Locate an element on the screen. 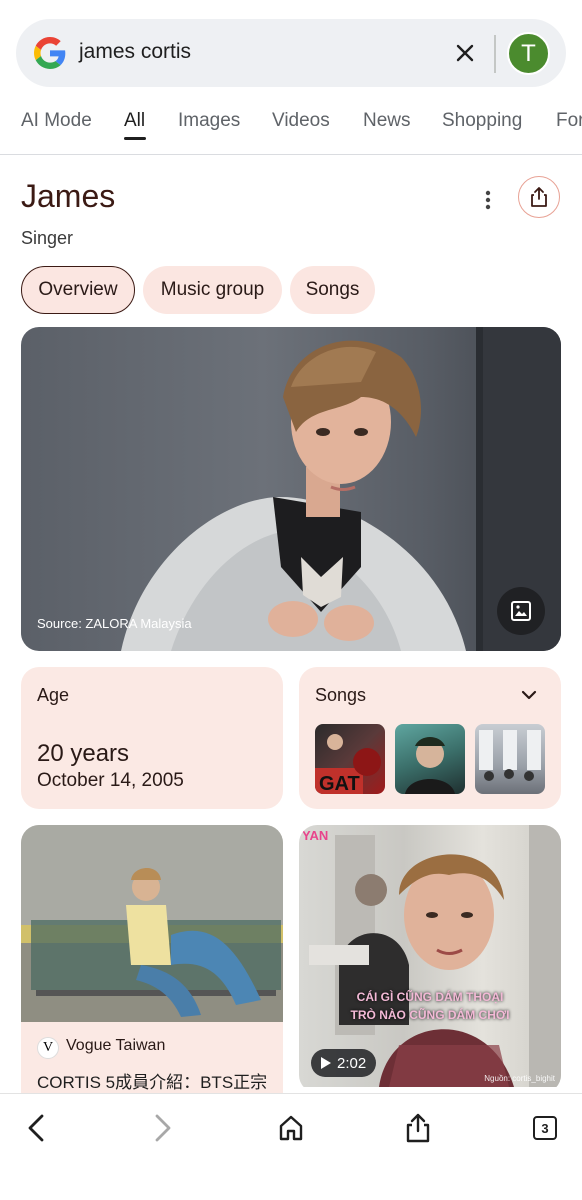 This screenshot has width=582, height=1200. album-art-illustration: GAT is located at coordinates (348, 764).